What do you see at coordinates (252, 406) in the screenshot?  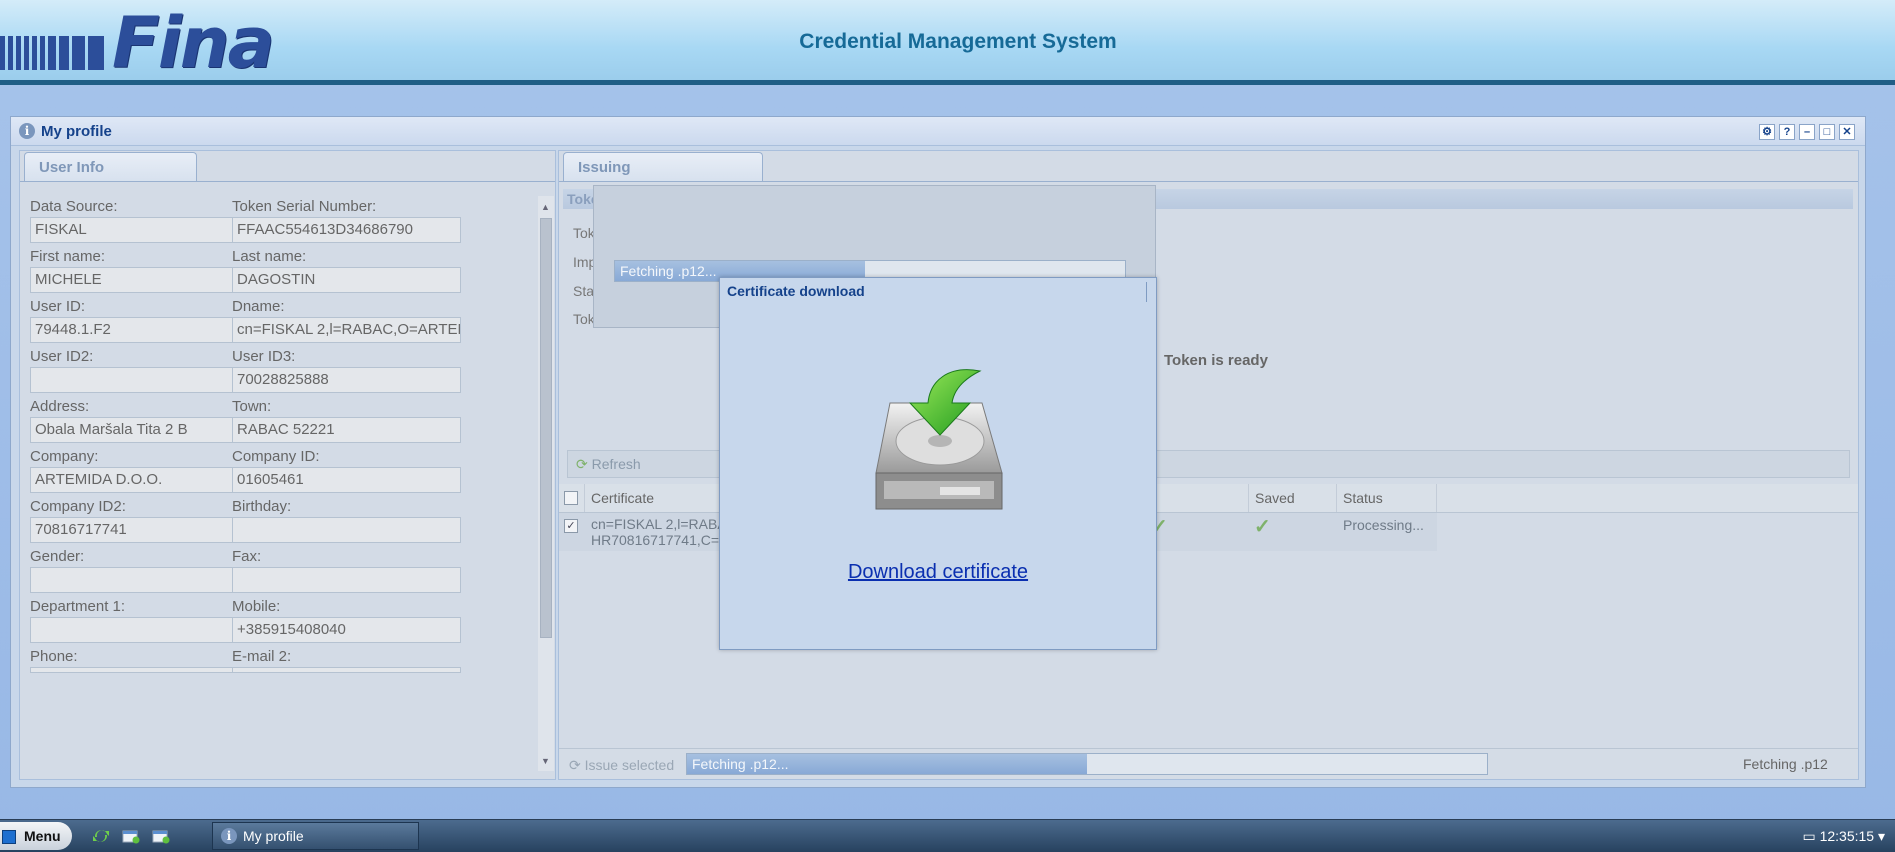 I see `town-label: Town:` at bounding box center [252, 406].